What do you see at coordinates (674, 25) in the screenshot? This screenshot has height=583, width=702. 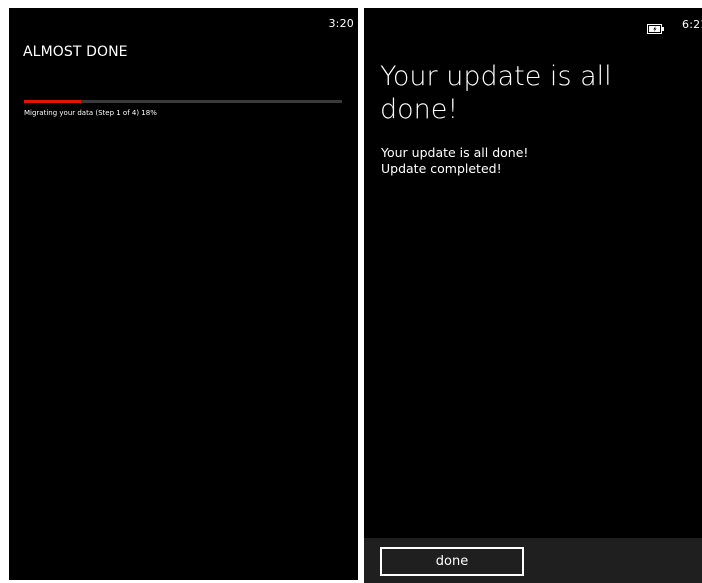 I see `status-bar: 6:21` at bounding box center [674, 25].